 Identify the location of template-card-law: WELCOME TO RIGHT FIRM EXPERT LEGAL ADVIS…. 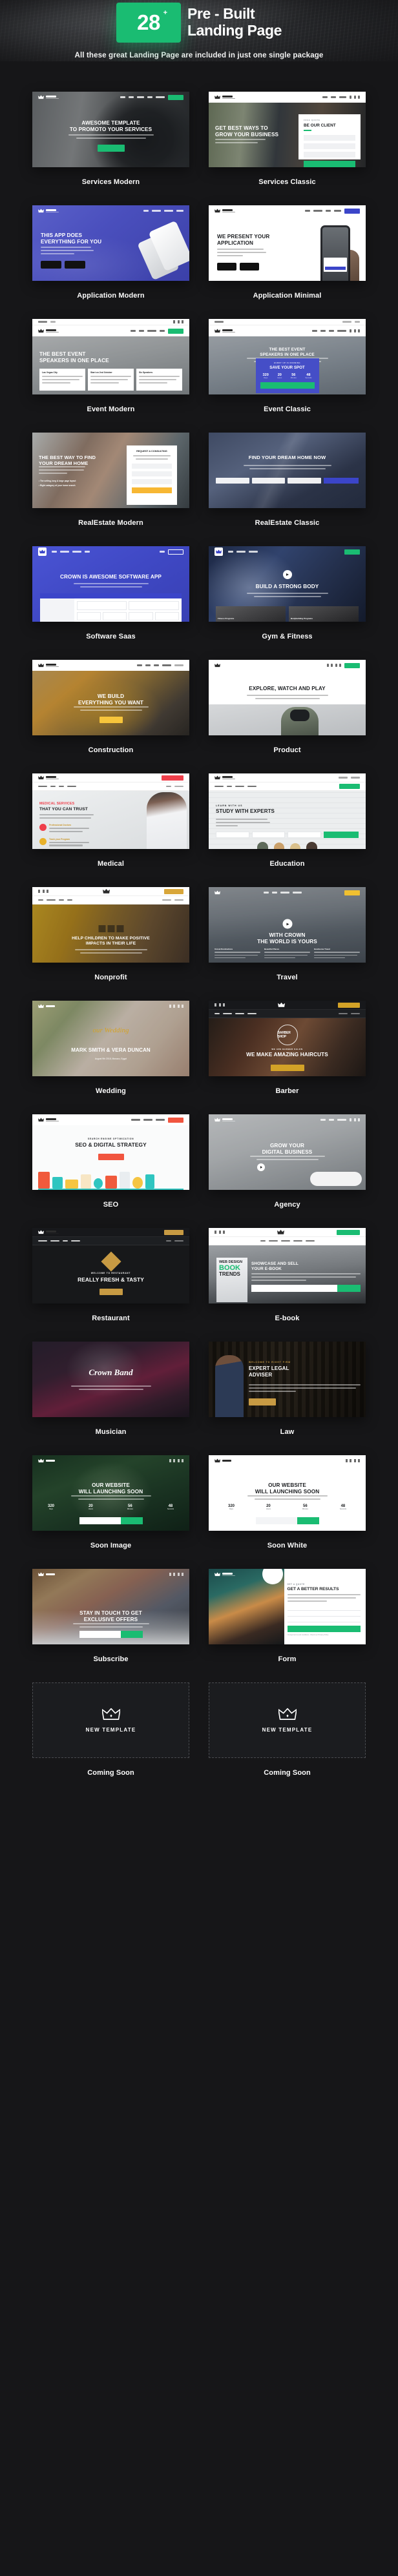
(287, 1389).